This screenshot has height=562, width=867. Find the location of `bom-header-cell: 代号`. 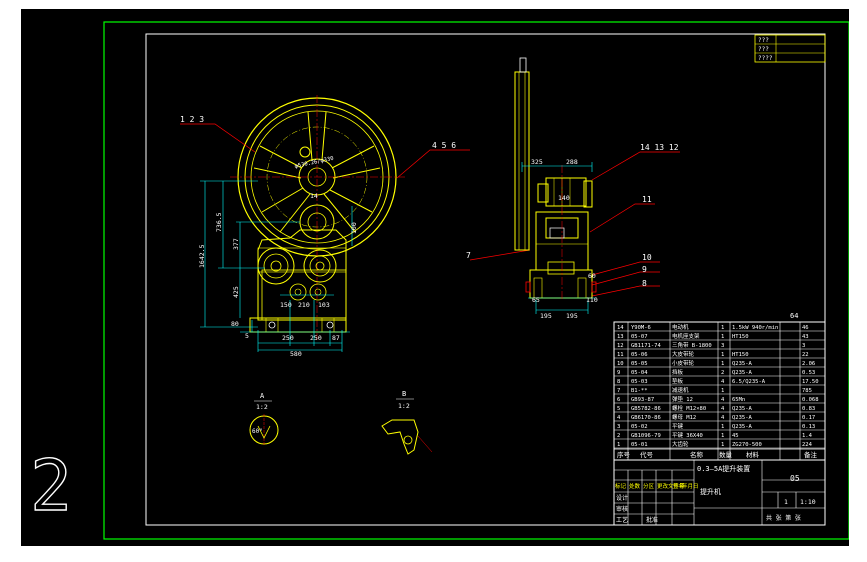

bom-header-cell: 代号 is located at coordinates (647, 454).